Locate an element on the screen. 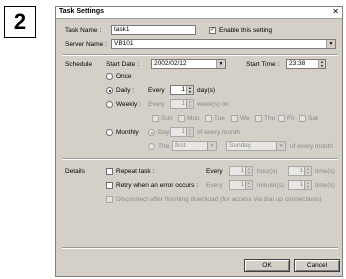  retry-times-input: 1 ▲ ▼ is located at coordinates (300, 185).